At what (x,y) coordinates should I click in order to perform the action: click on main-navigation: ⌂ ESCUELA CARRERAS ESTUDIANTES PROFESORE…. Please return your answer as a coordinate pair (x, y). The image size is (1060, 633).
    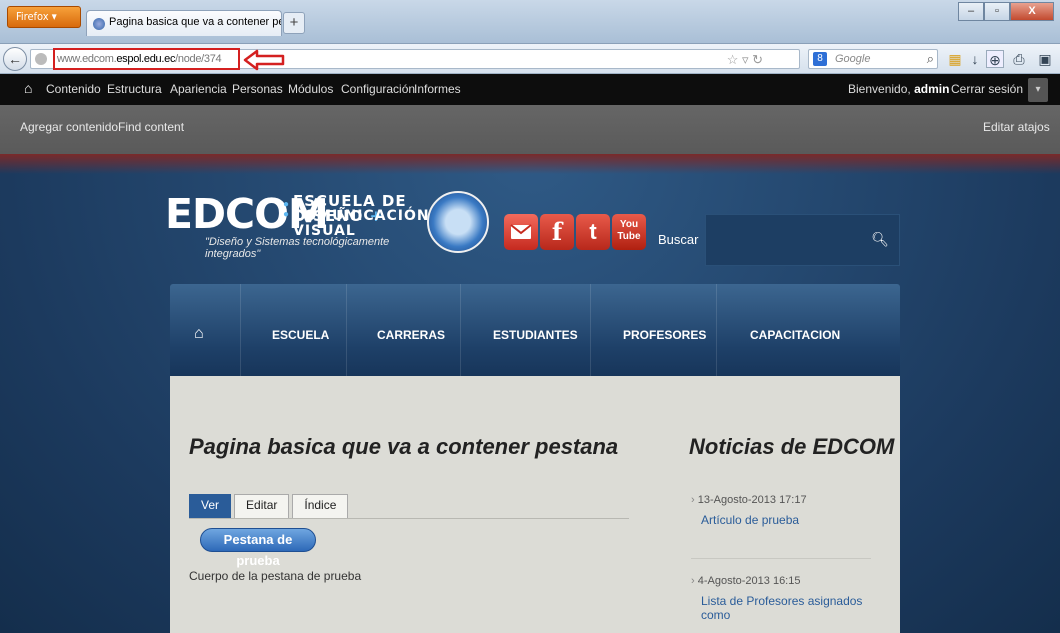
    Looking at the image, I should click on (535, 330).